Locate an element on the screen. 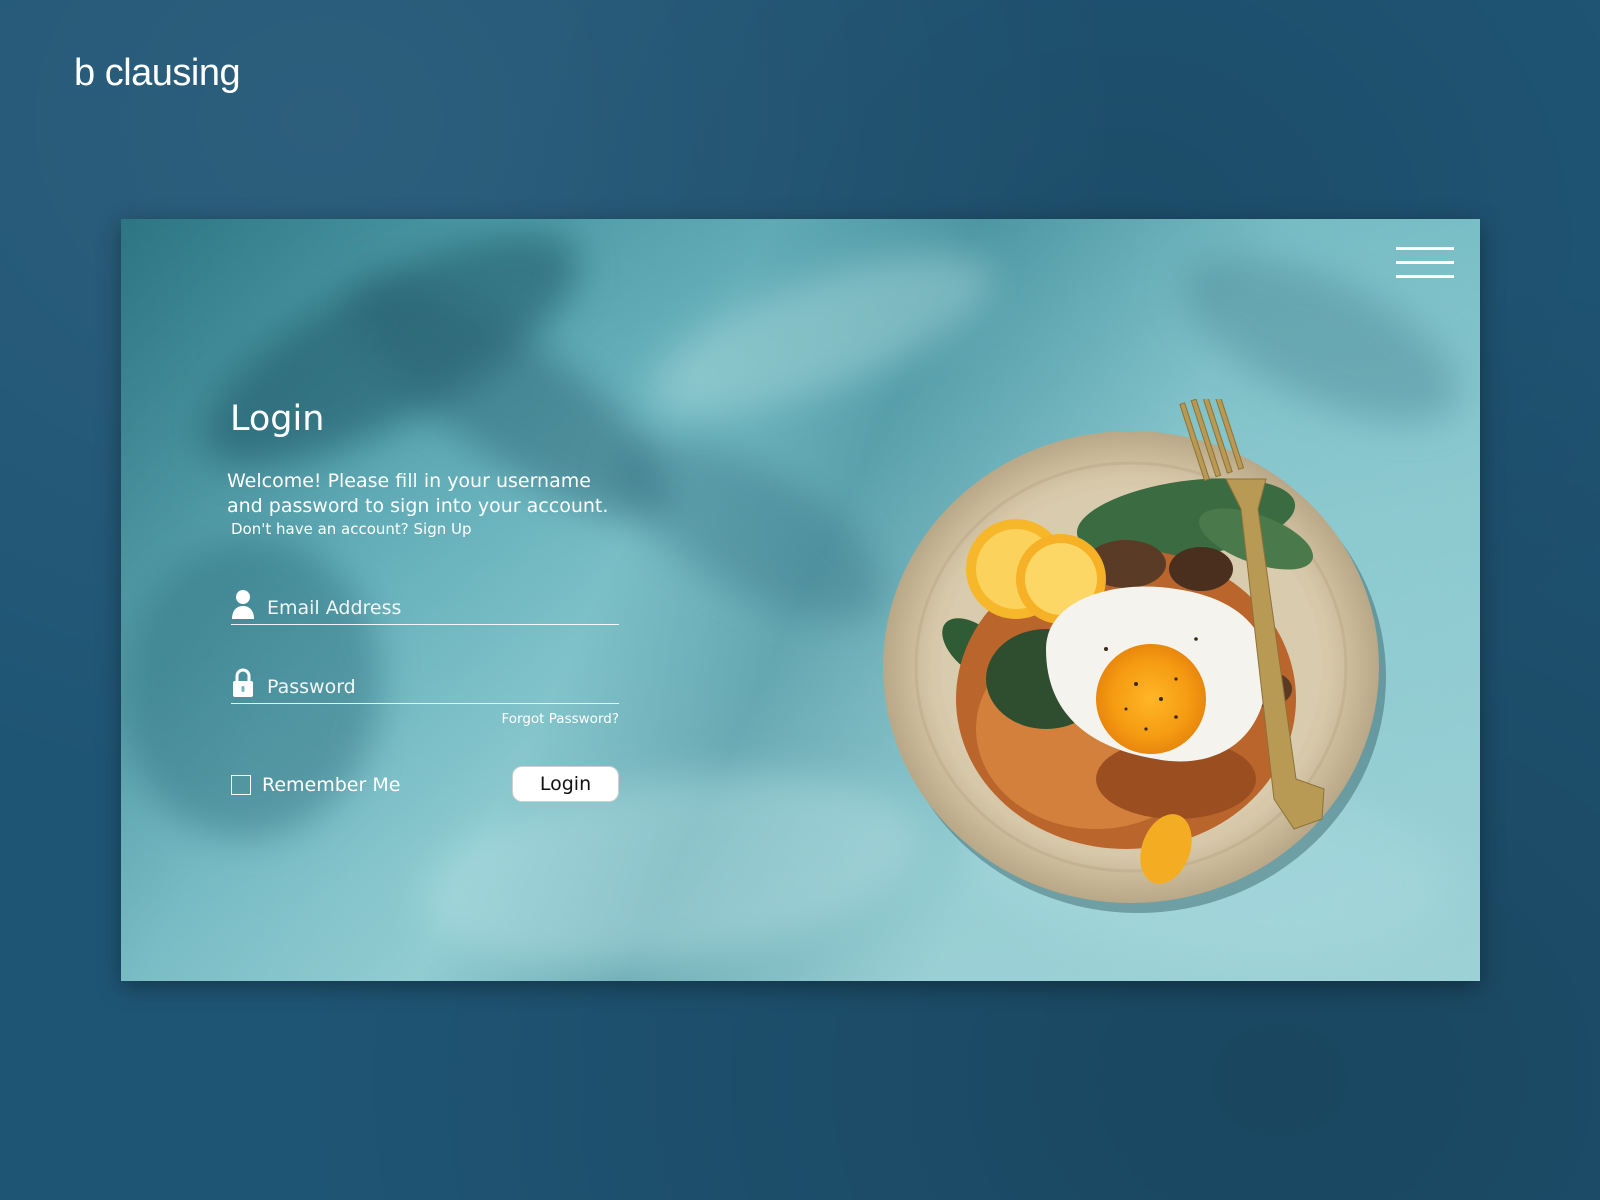 This screenshot has height=1200, width=1600. welcome-line-2: and password to sign into your account. is located at coordinates (418, 506).